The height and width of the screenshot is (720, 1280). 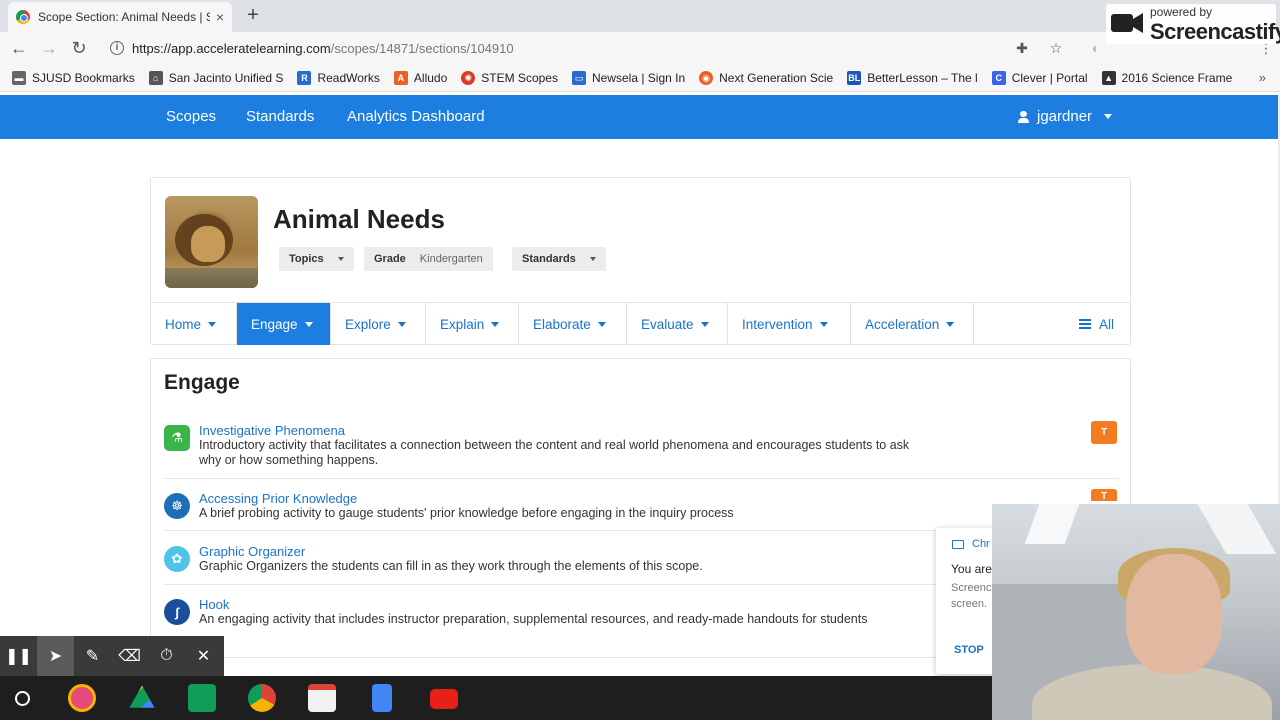 What do you see at coordinates (382, 698) in the screenshot?
I see `google-docs-icon` at bounding box center [382, 698].